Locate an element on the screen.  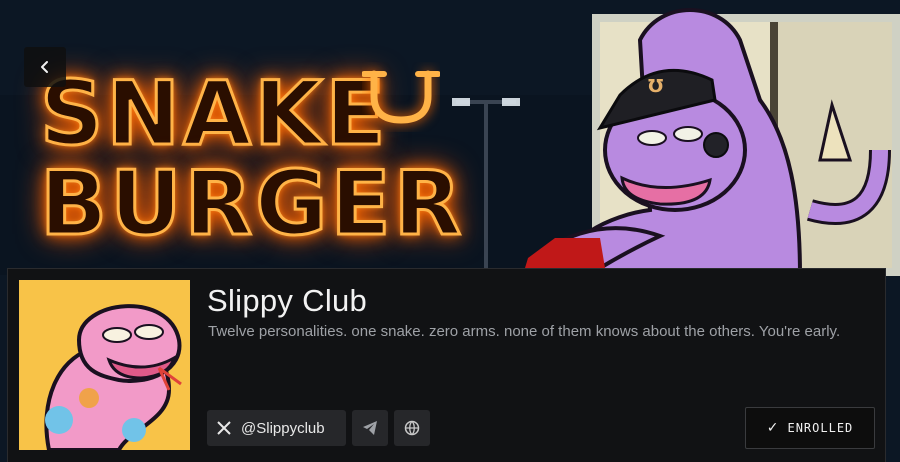
globe-icon is located at coordinates (412, 428).